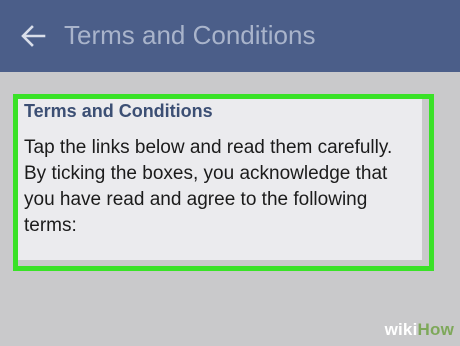 Image resolution: width=460 pixels, height=346 pixels. Describe the element at coordinates (118, 111) in the screenshot. I see `terms-heading: Terms and Conditions` at that location.